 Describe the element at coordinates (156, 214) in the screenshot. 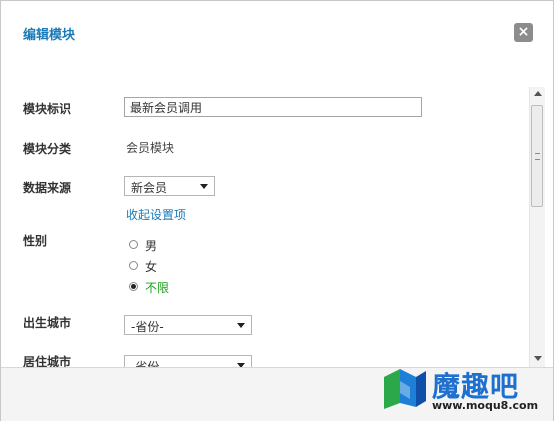

I see `collapse-settings-link: 收起设置项` at that location.